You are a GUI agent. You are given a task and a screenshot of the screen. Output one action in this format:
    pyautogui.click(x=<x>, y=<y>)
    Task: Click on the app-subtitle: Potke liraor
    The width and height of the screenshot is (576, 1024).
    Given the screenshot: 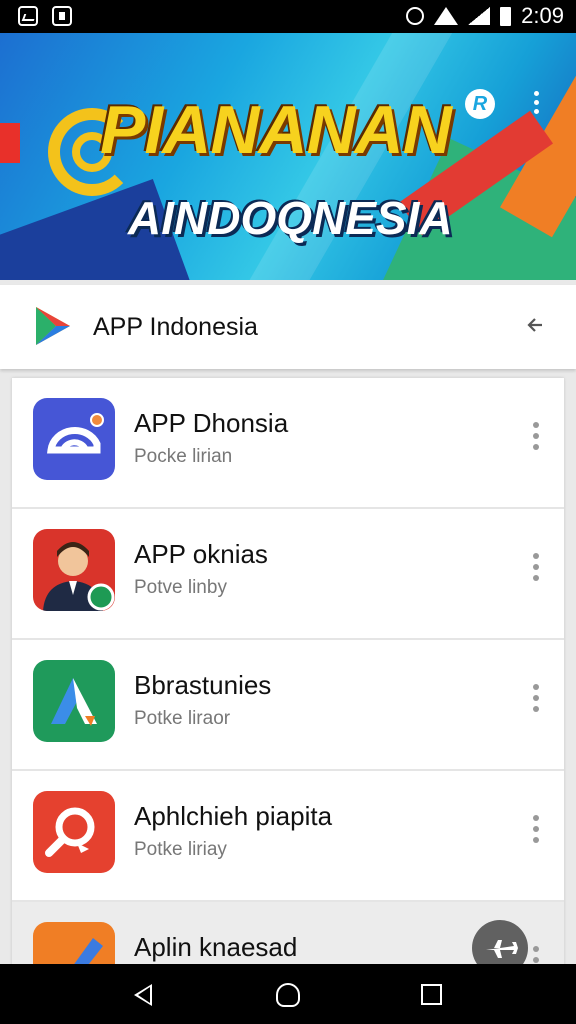 What is the action you would take?
    pyautogui.click(x=182, y=718)
    